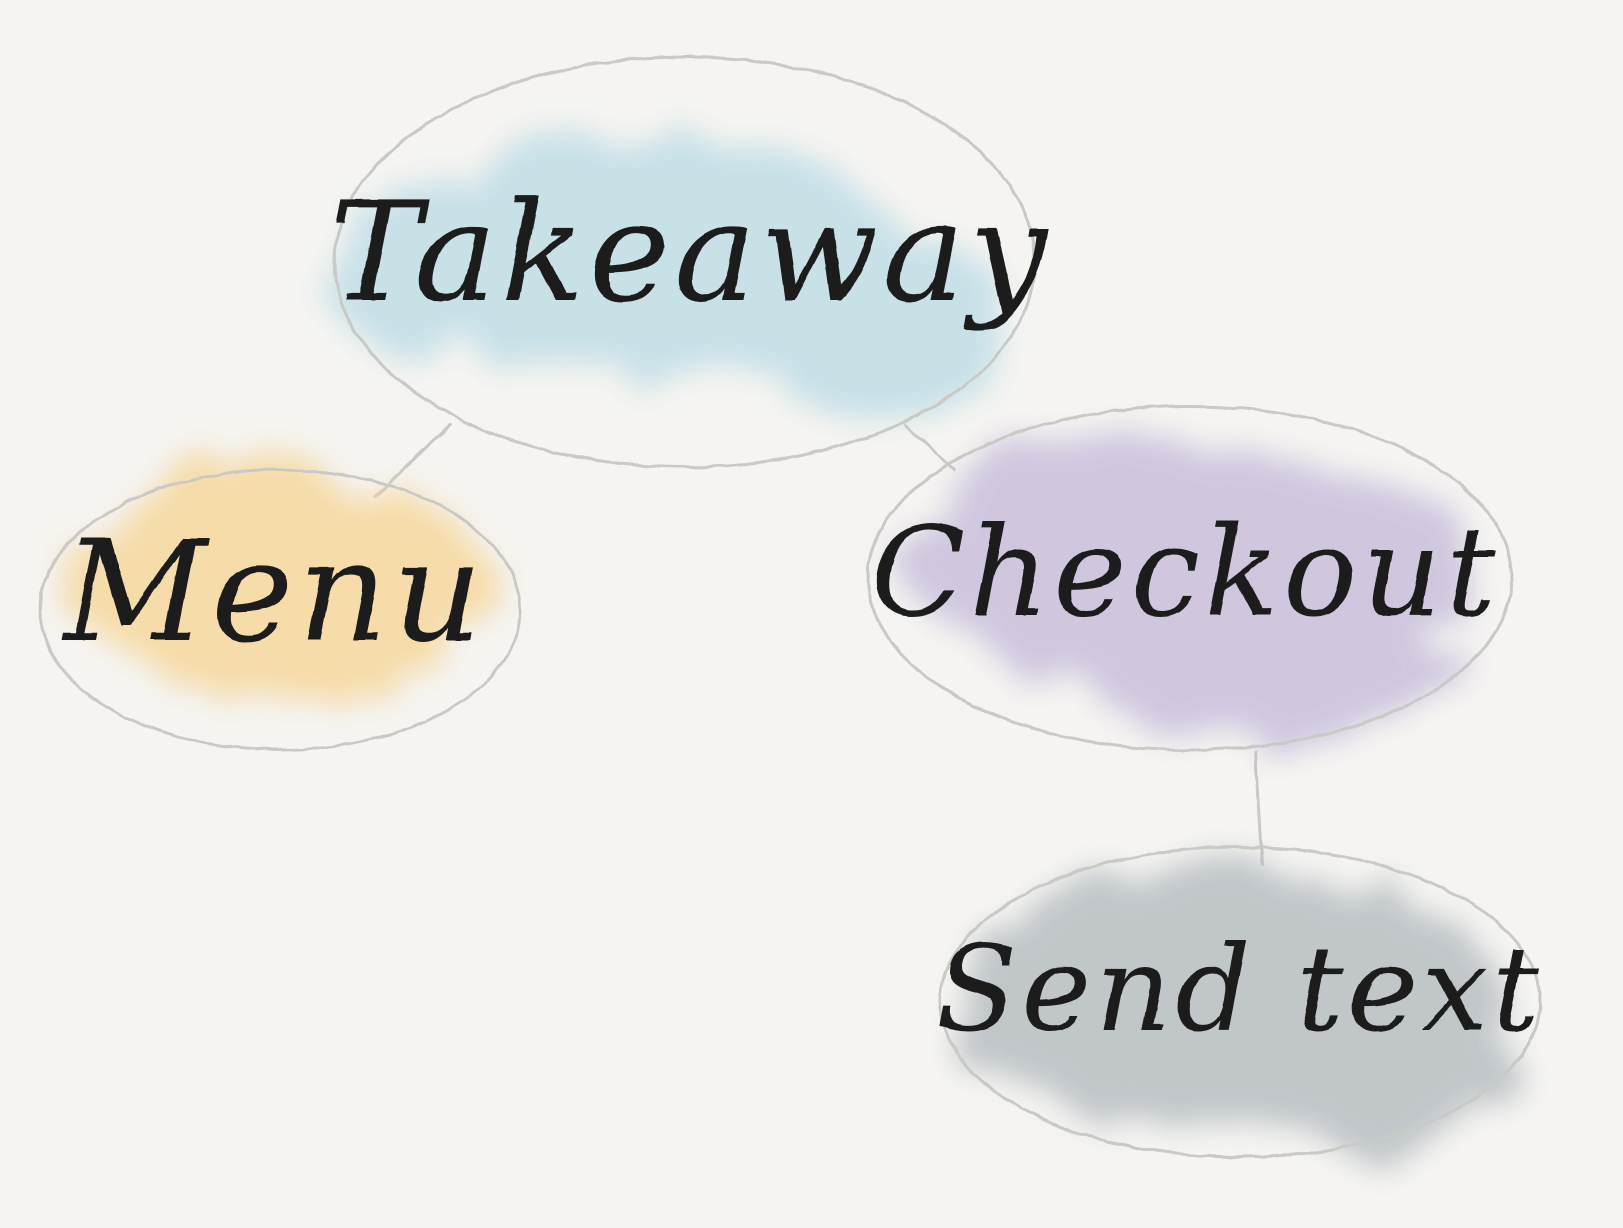 This screenshot has width=1623, height=1228. Describe the element at coordinates (274, 592) in the screenshot. I see `menu-node-label: Menu` at that location.